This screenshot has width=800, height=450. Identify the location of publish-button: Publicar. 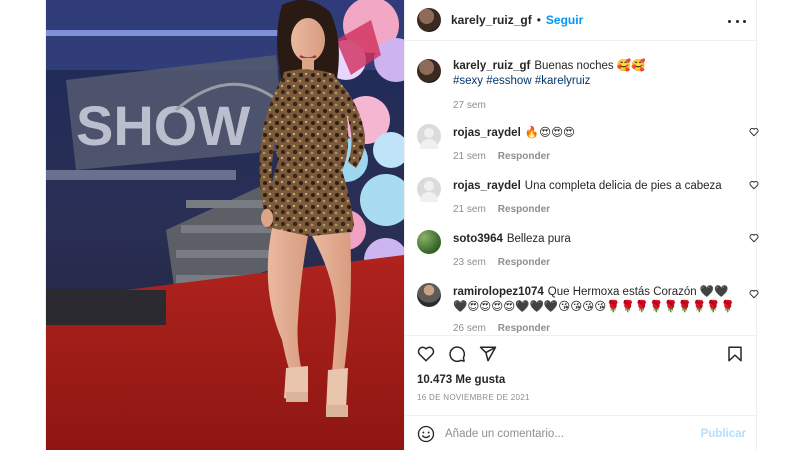
(723, 434).